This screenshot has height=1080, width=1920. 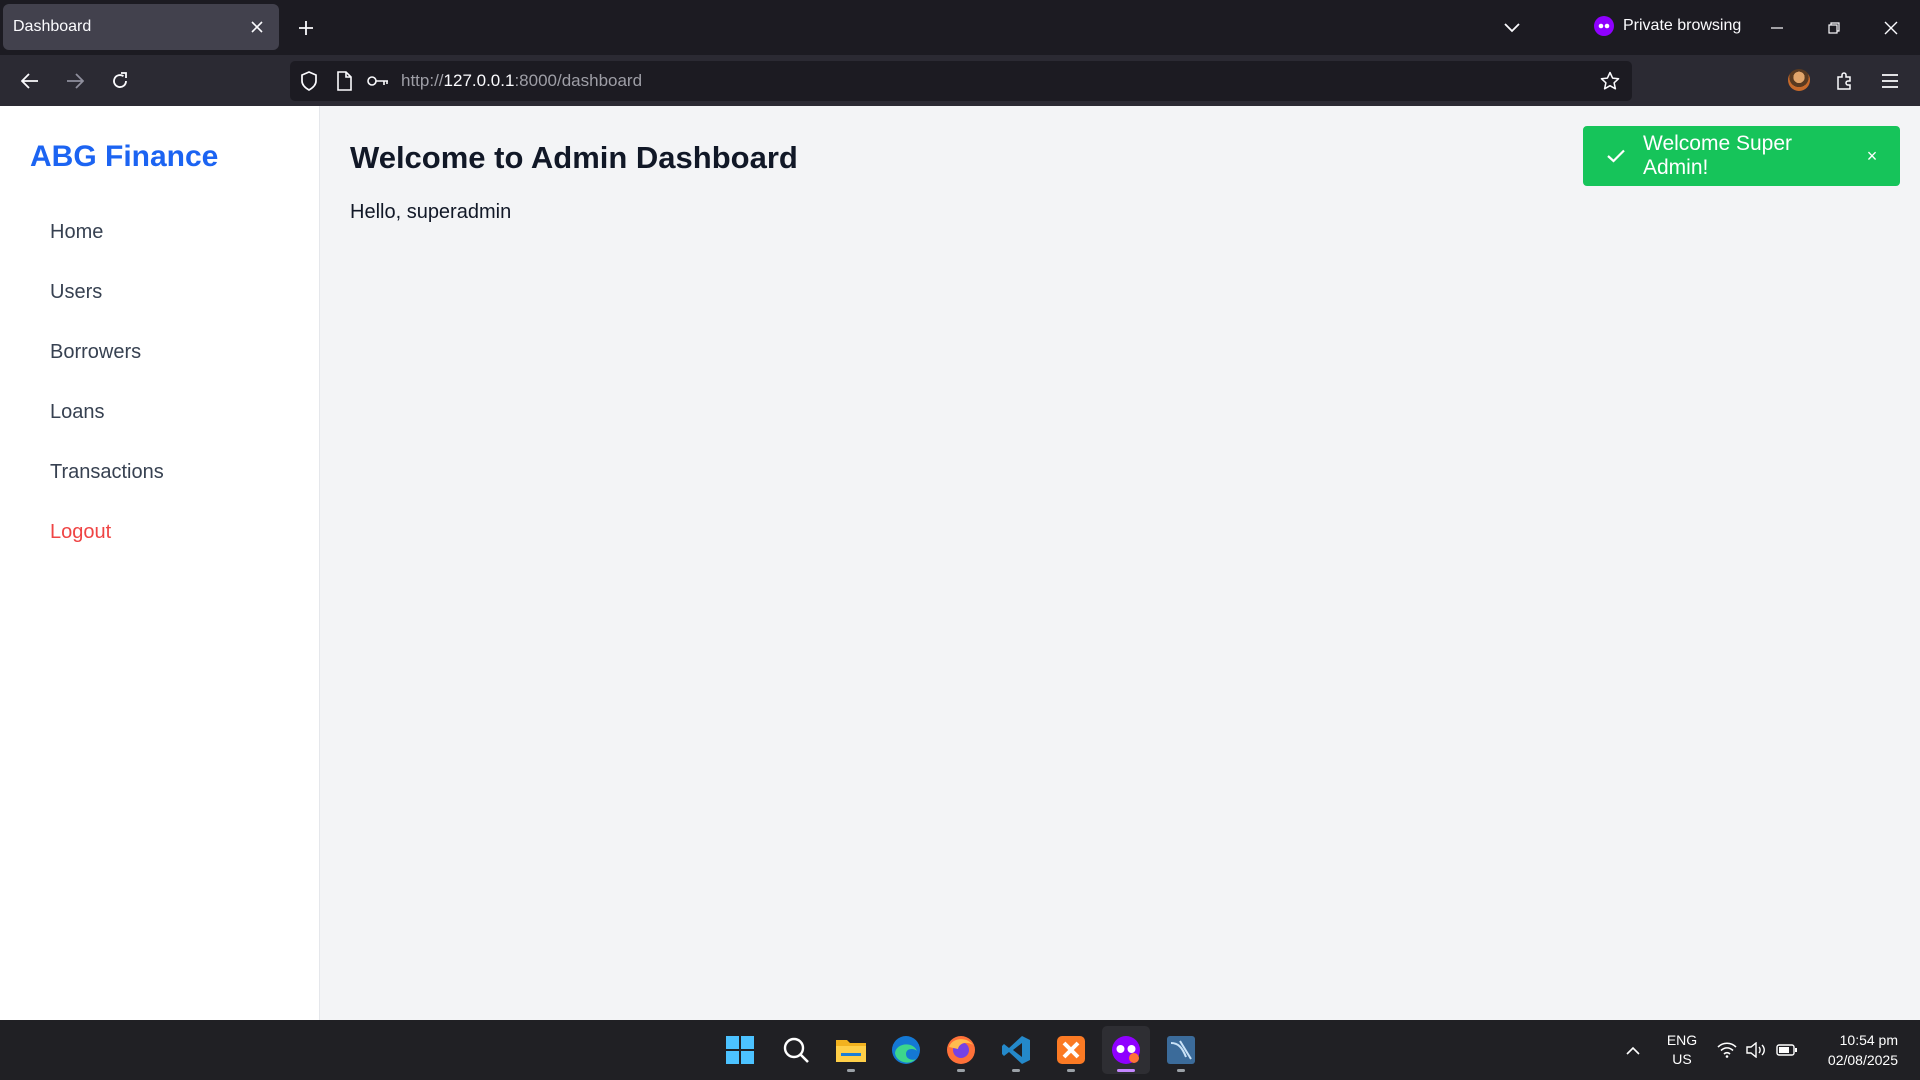 What do you see at coordinates (1718, 155) in the screenshot?
I see `toast-message: Welcome Super Admin!` at bounding box center [1718, 155].